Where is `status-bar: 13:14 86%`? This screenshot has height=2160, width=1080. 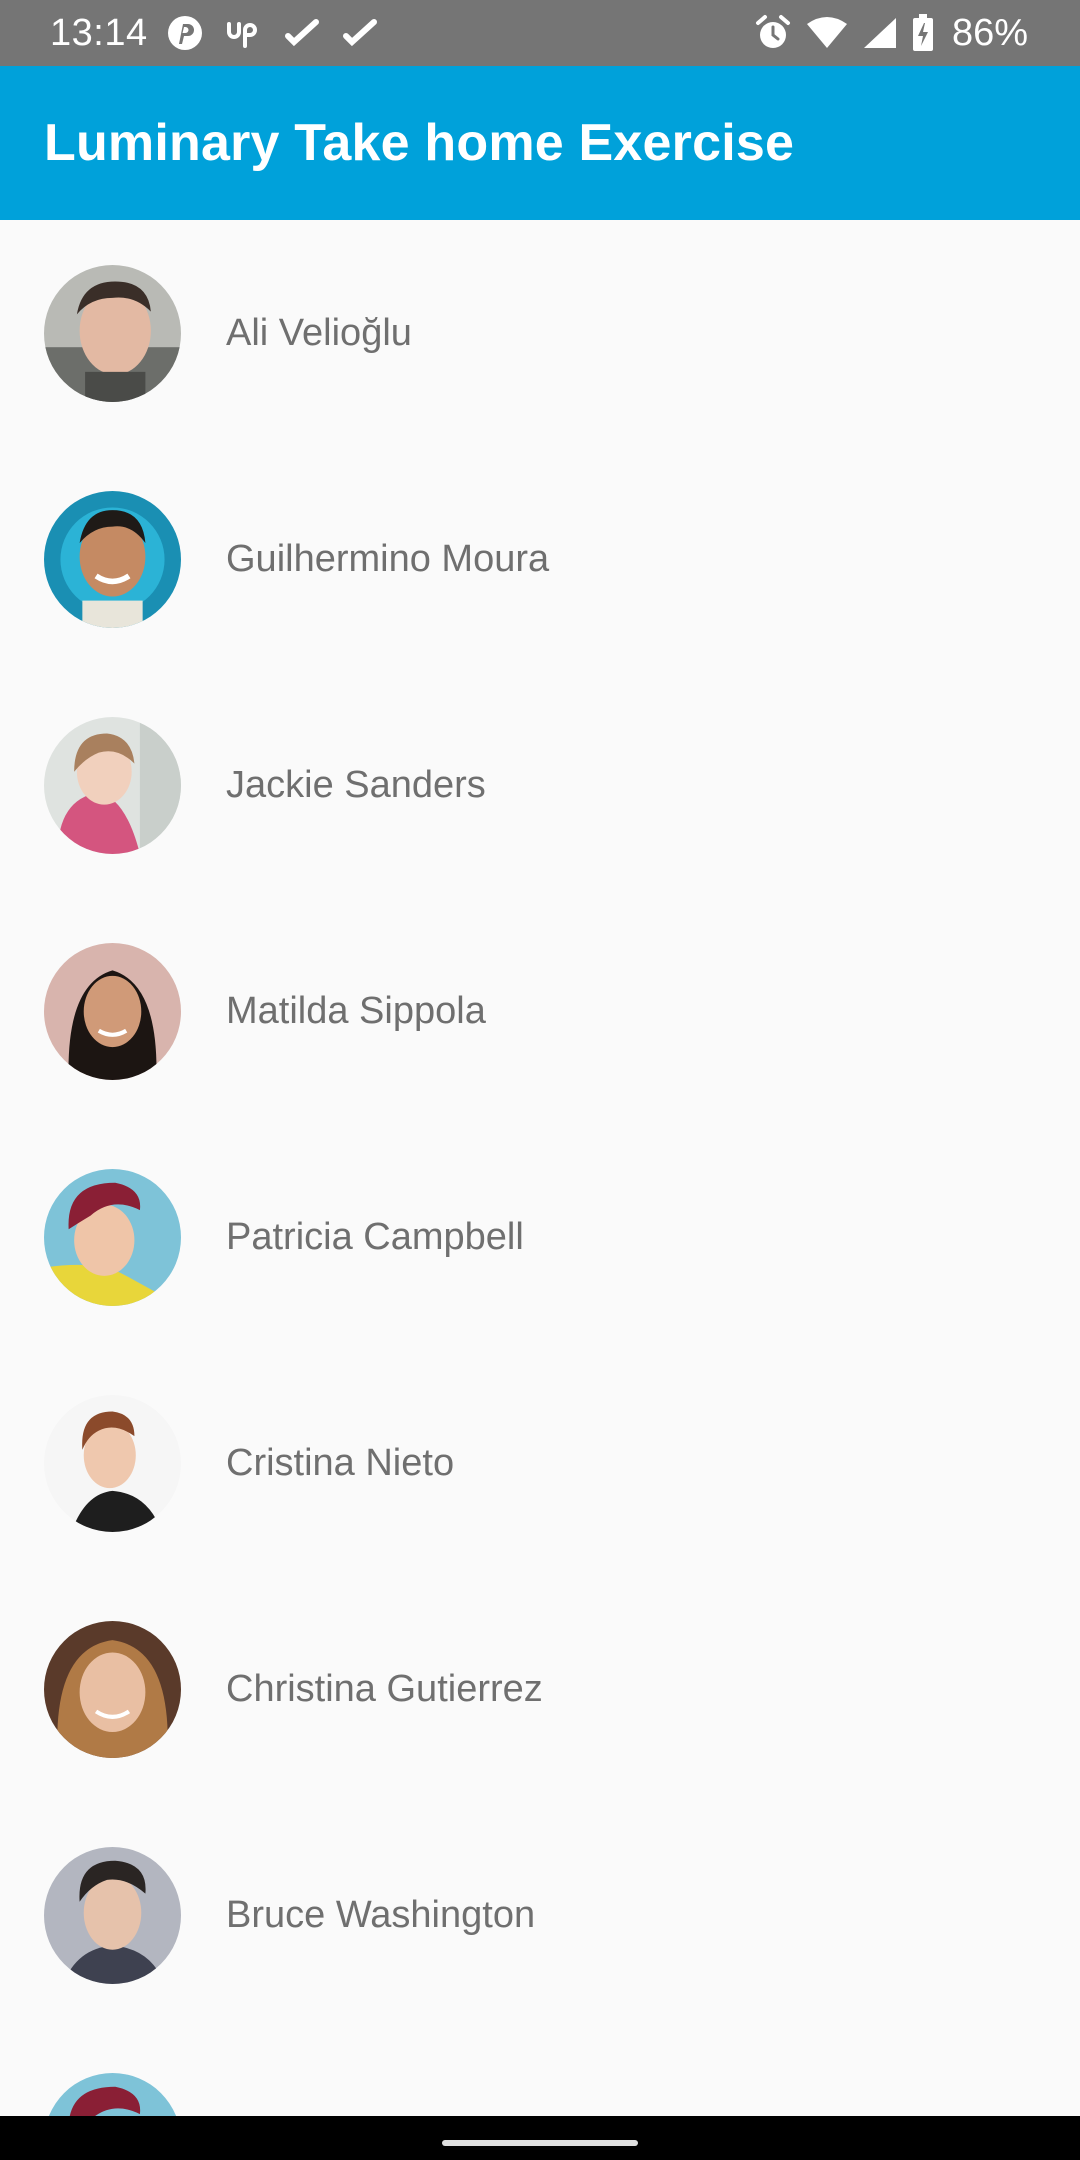 status-bar: 13:14 86% is located at coordinates (540, 33).